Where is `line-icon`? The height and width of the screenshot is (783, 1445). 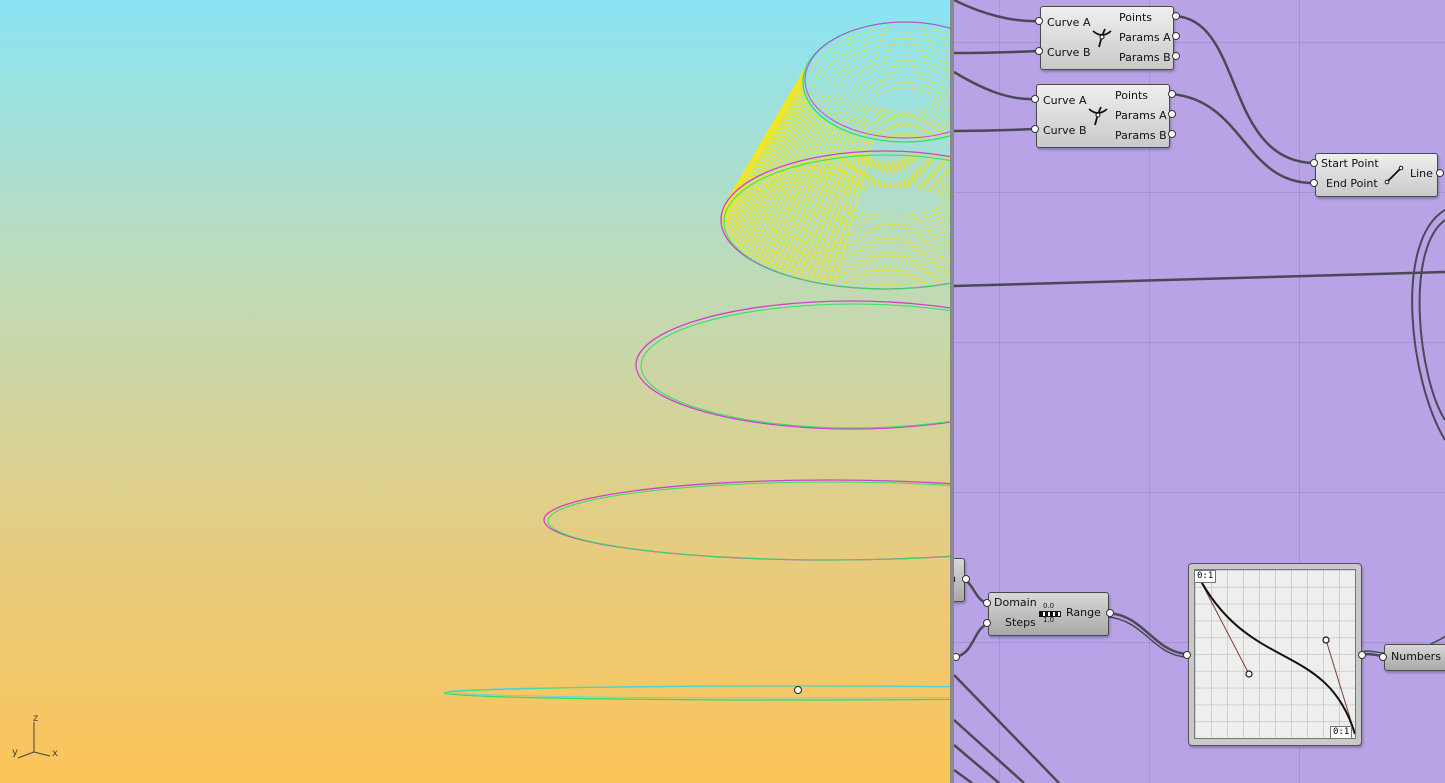 line-icon is located at coordinates (1394, 175).